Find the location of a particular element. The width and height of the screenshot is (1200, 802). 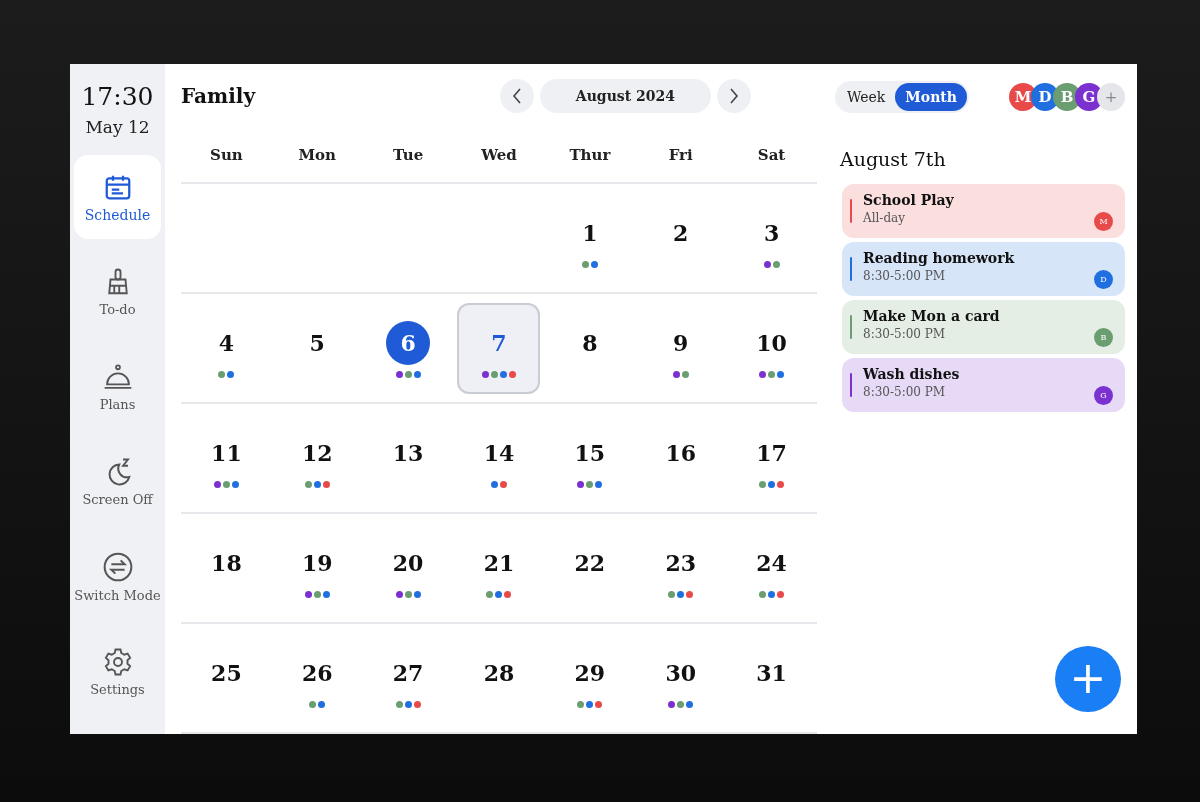

day-number: 29 is located at coordinates (589, 672).